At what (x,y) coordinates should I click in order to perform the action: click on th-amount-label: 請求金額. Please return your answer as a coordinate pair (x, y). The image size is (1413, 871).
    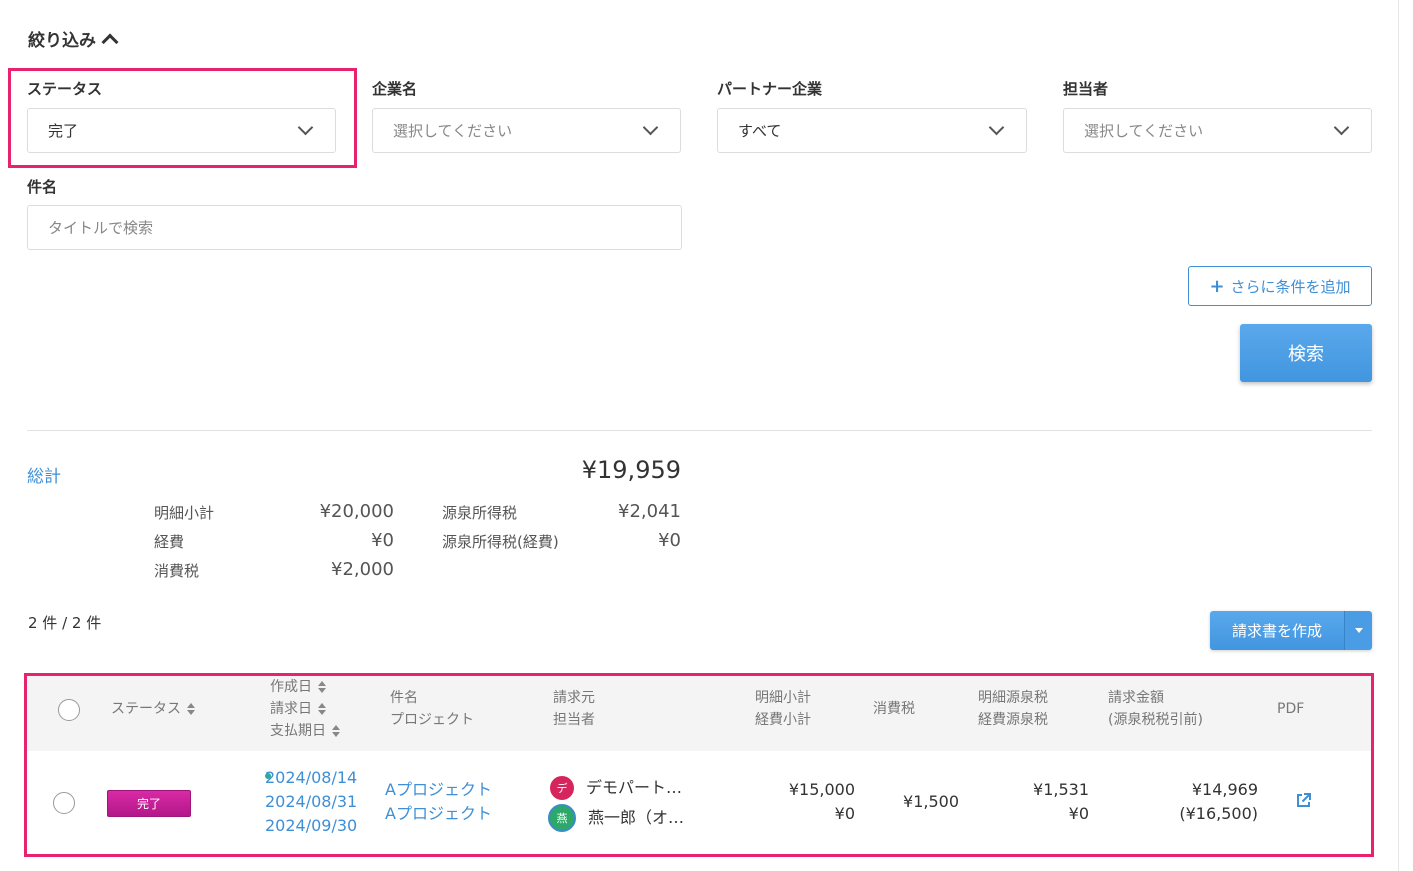
    Looking at the image, I should click on (1136, 698).